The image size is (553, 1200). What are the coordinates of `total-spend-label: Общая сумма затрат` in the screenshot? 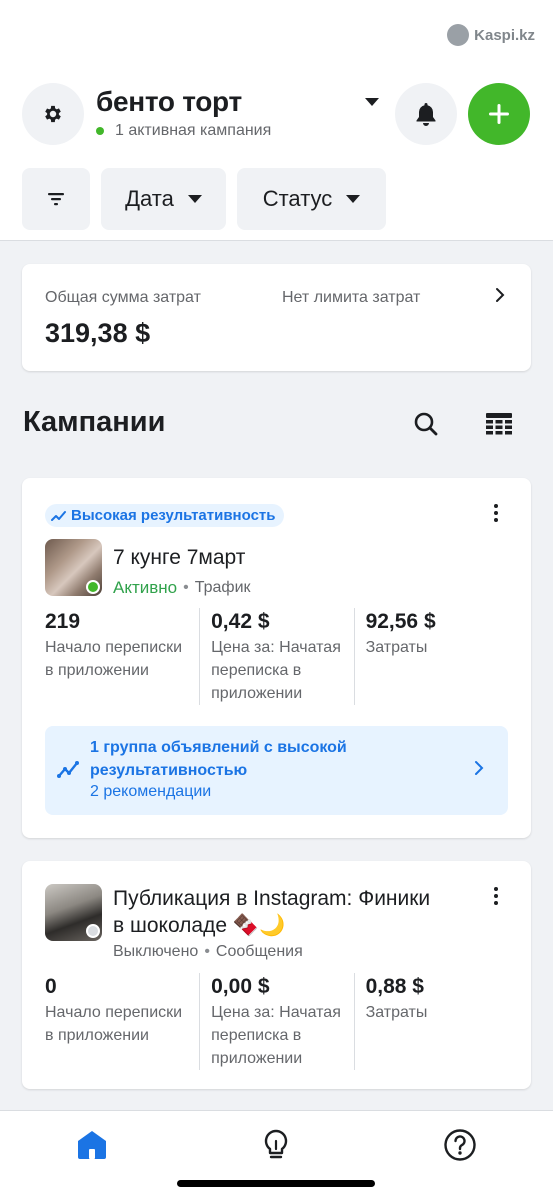 It's located at (123, 297).